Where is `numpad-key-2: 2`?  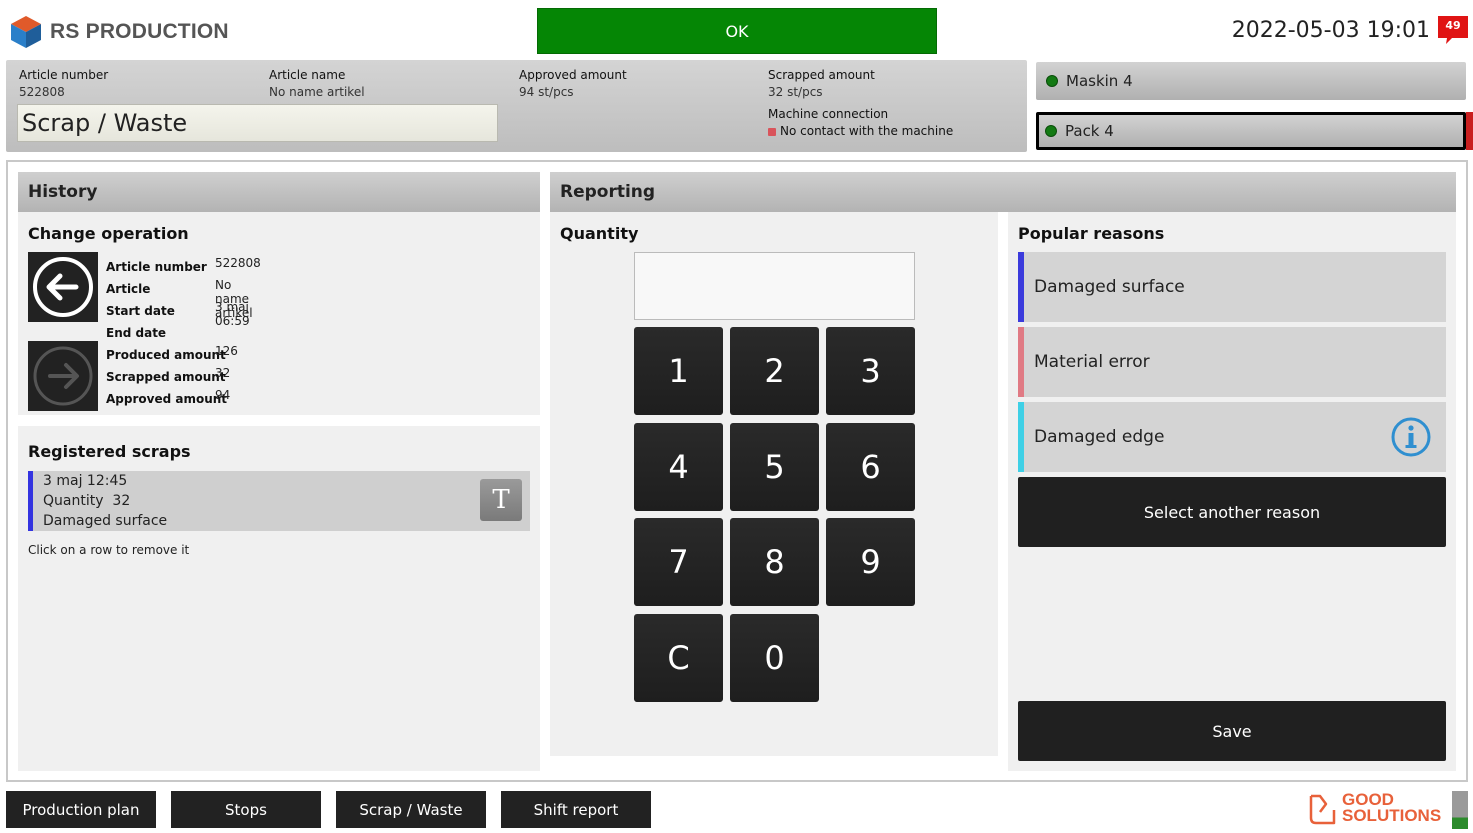
numpad-key-2: 2 is located at coordinates (774, 371).